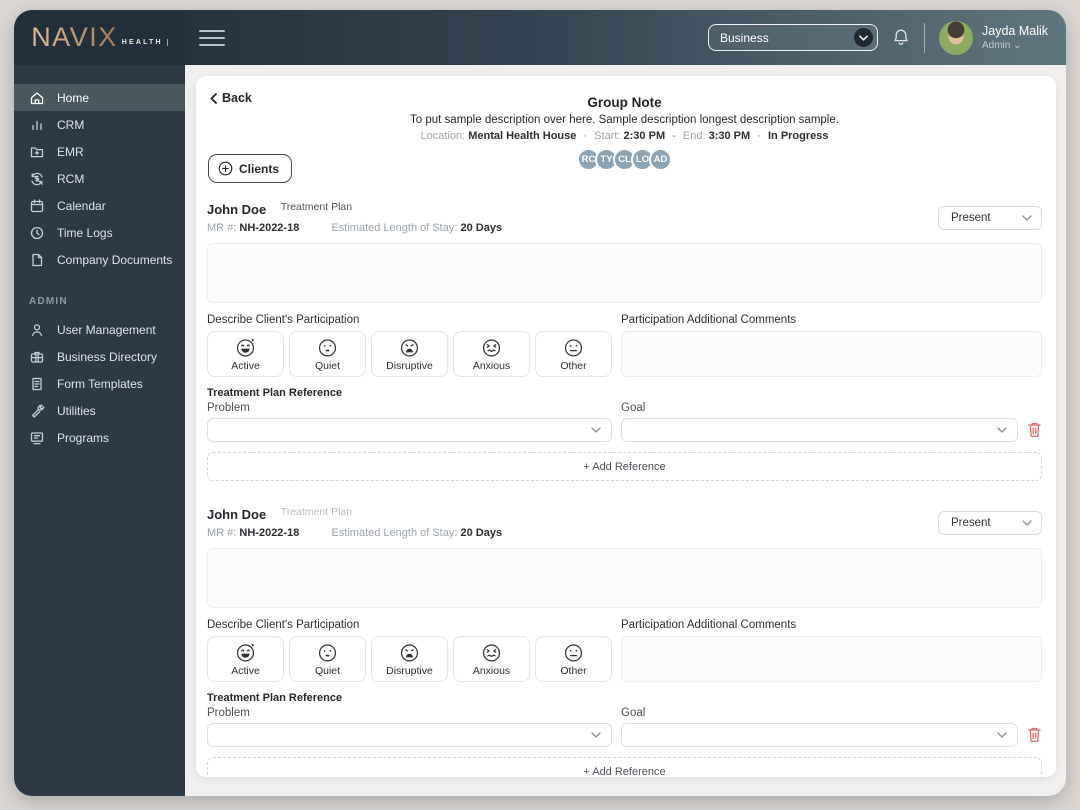  I want to click on monitor-icon, so click(37, 437).